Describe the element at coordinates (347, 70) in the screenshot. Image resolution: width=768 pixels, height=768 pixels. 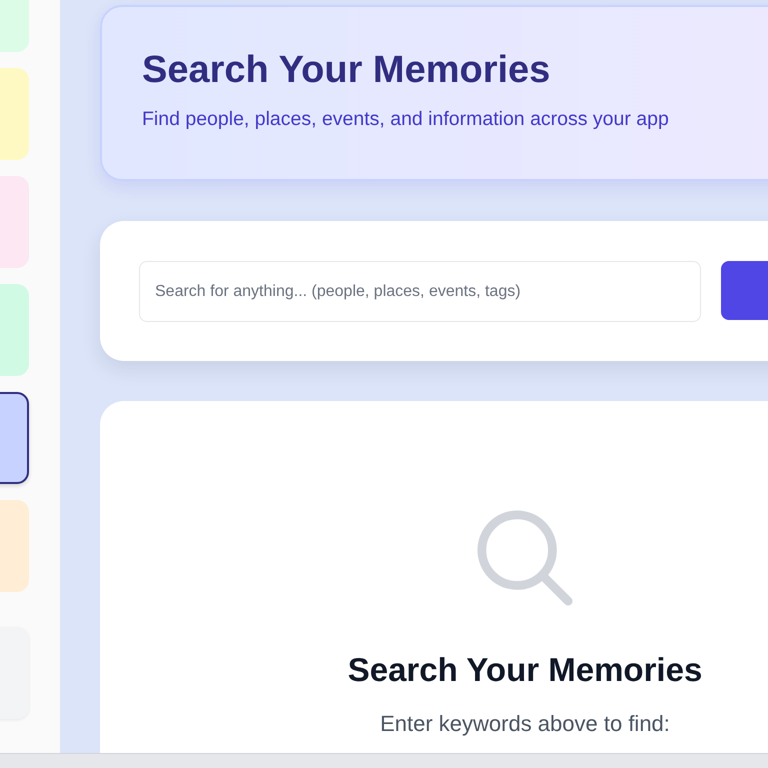
I see `page-title: Search Your Memories` at that location.